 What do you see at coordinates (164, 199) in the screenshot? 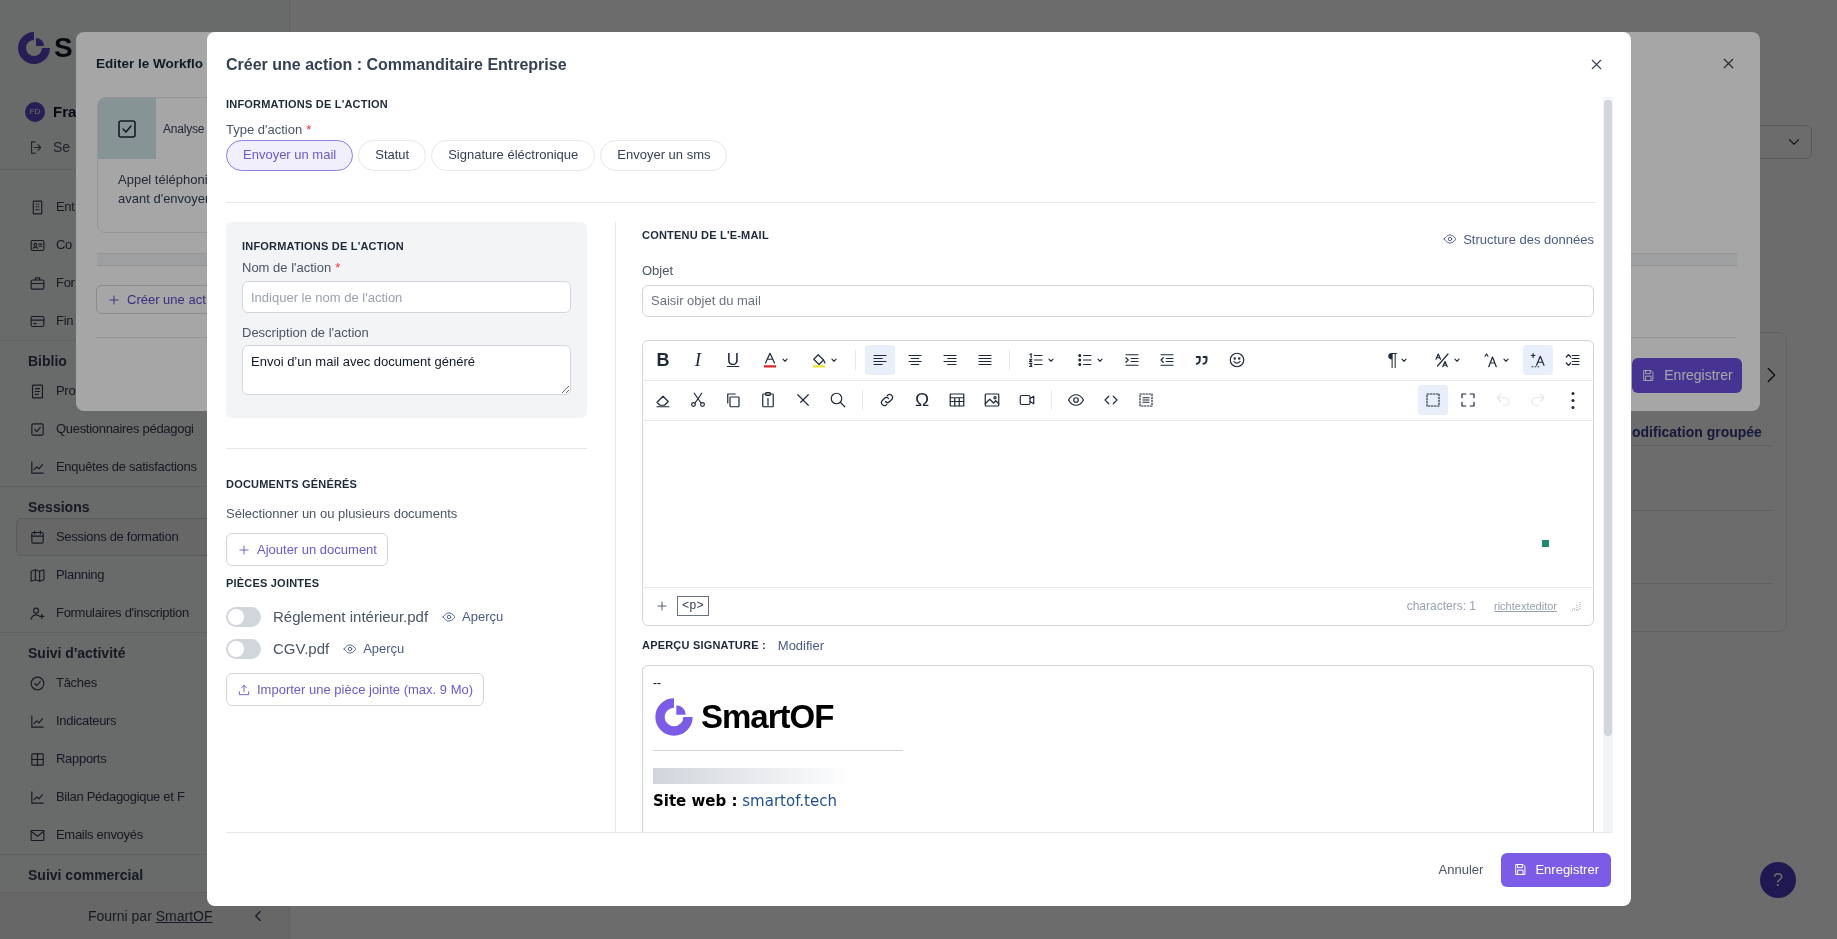
I see `step-description: avant d'envoyer` at bounding box center [164, 199].